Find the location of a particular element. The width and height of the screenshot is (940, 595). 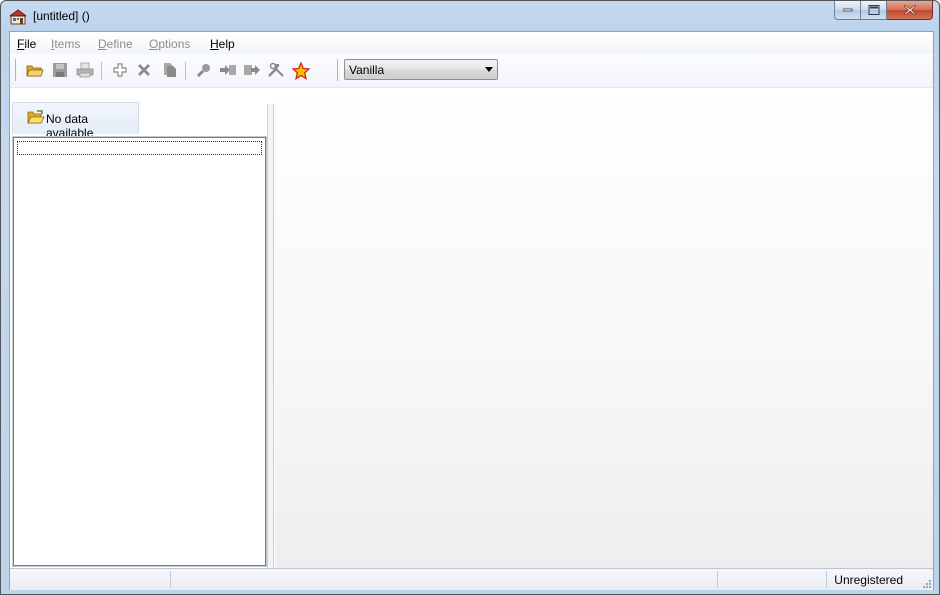

tab-data: No data available is located at coordinates (75, 121).